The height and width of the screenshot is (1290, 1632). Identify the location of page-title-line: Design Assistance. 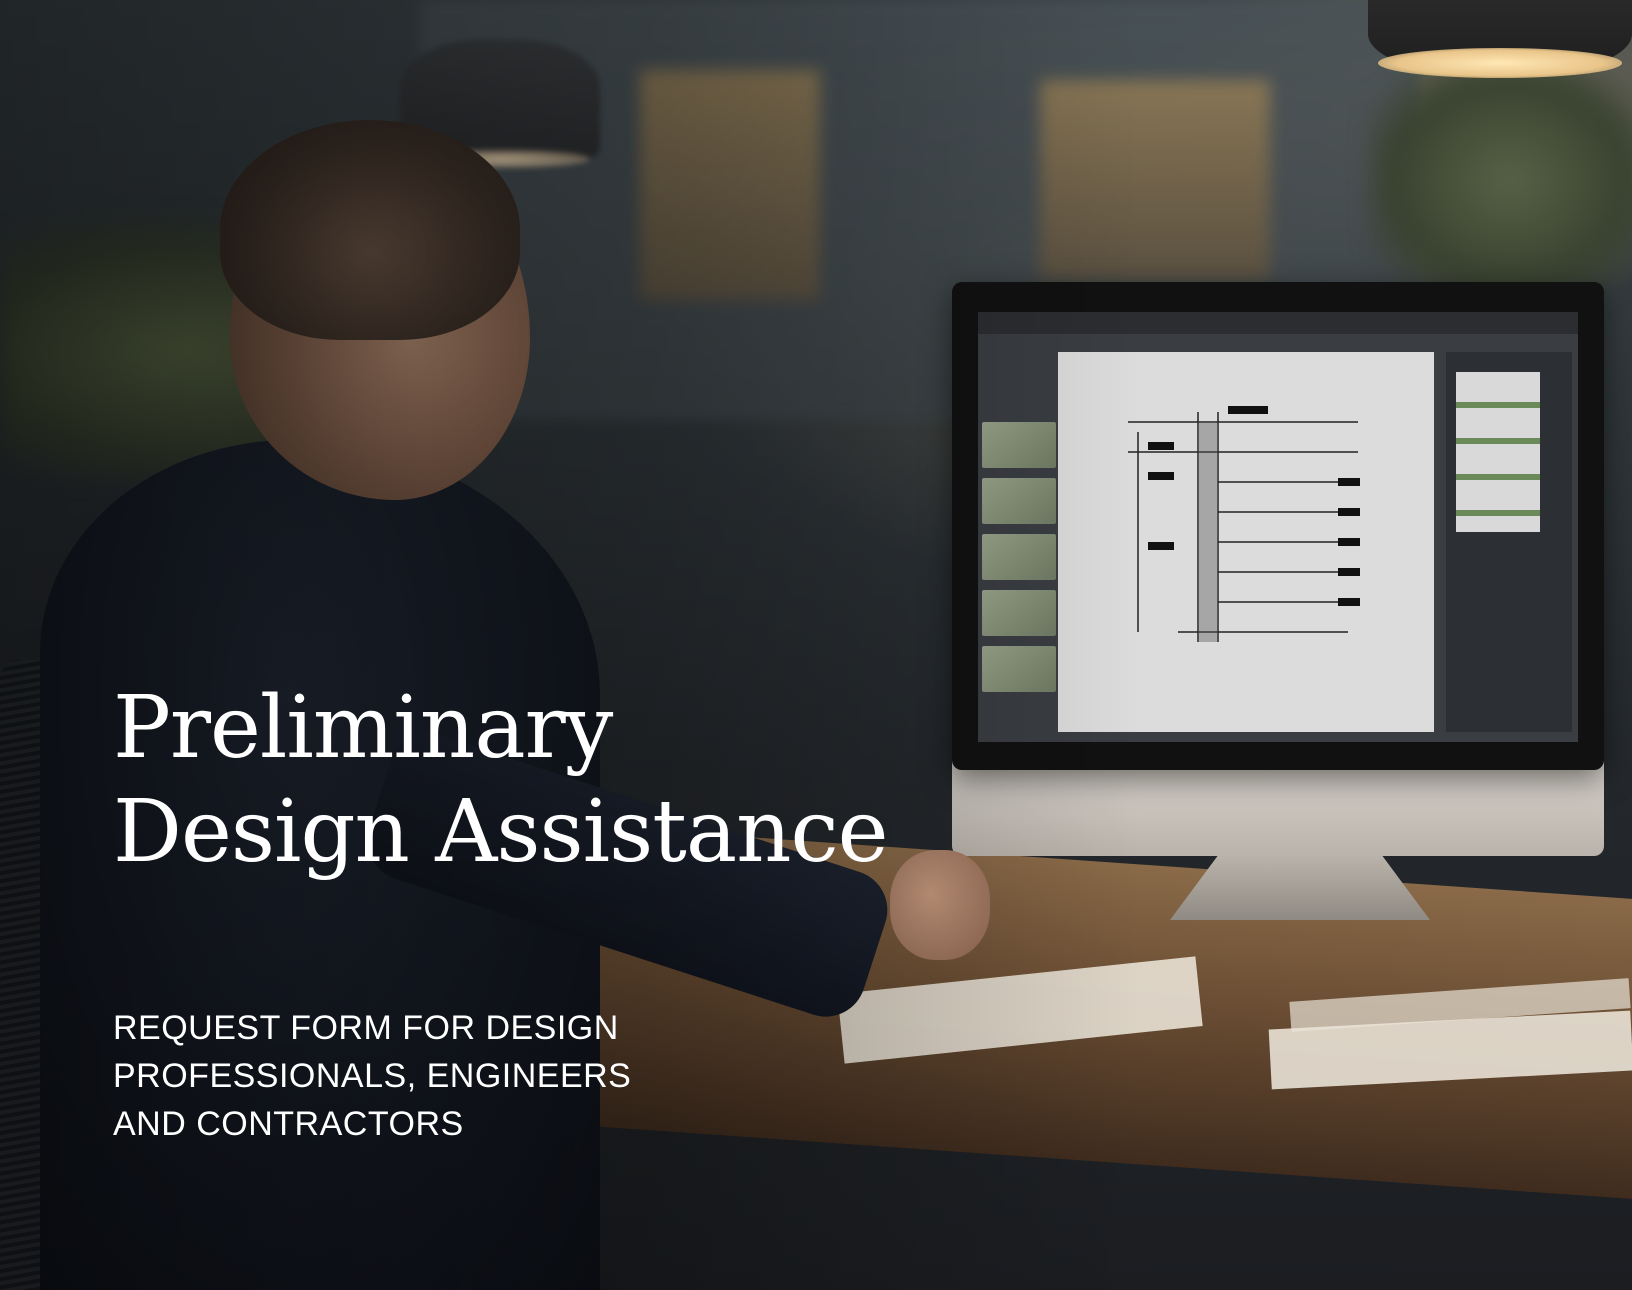
(501, 832).